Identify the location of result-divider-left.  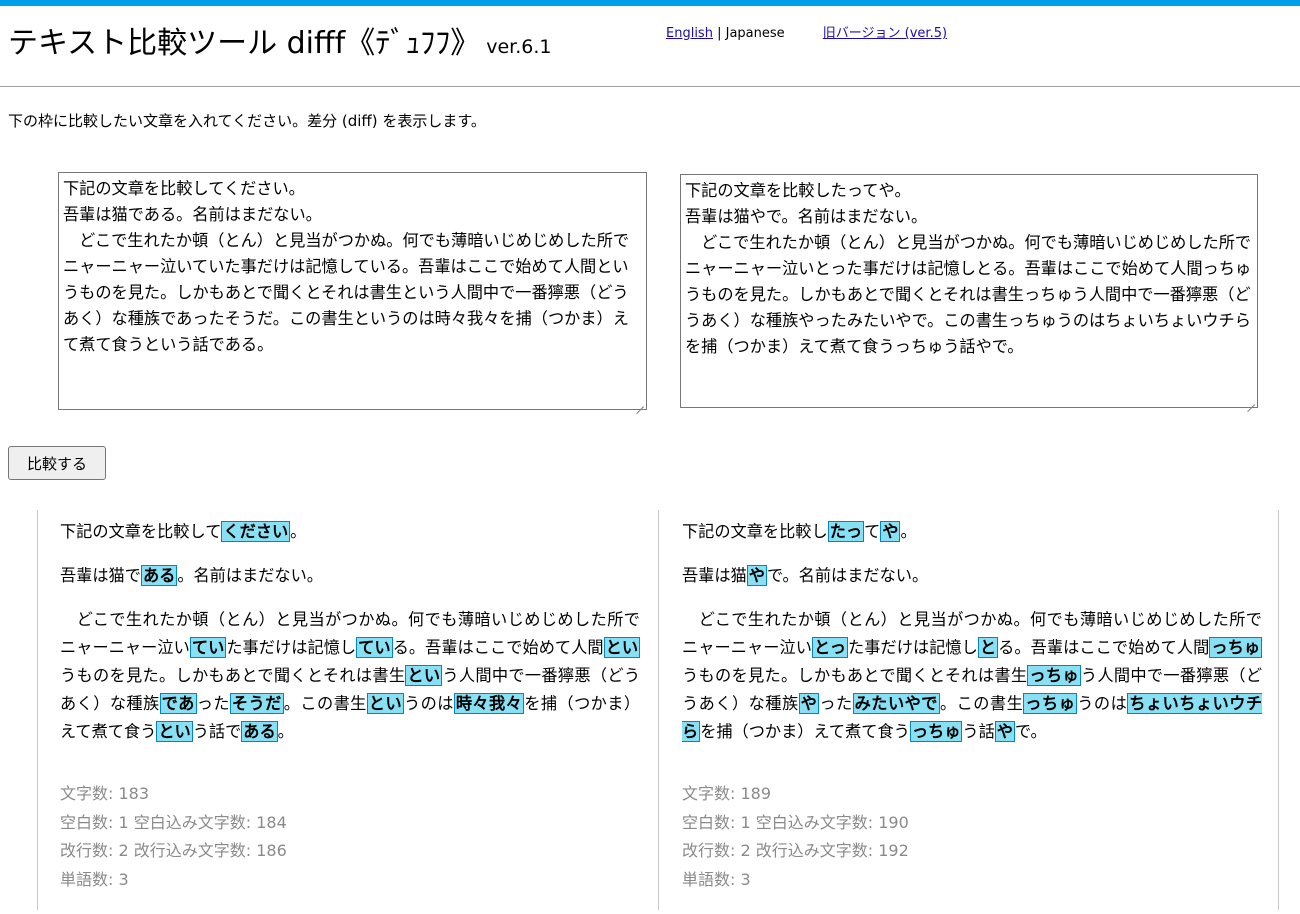
(37, 710).